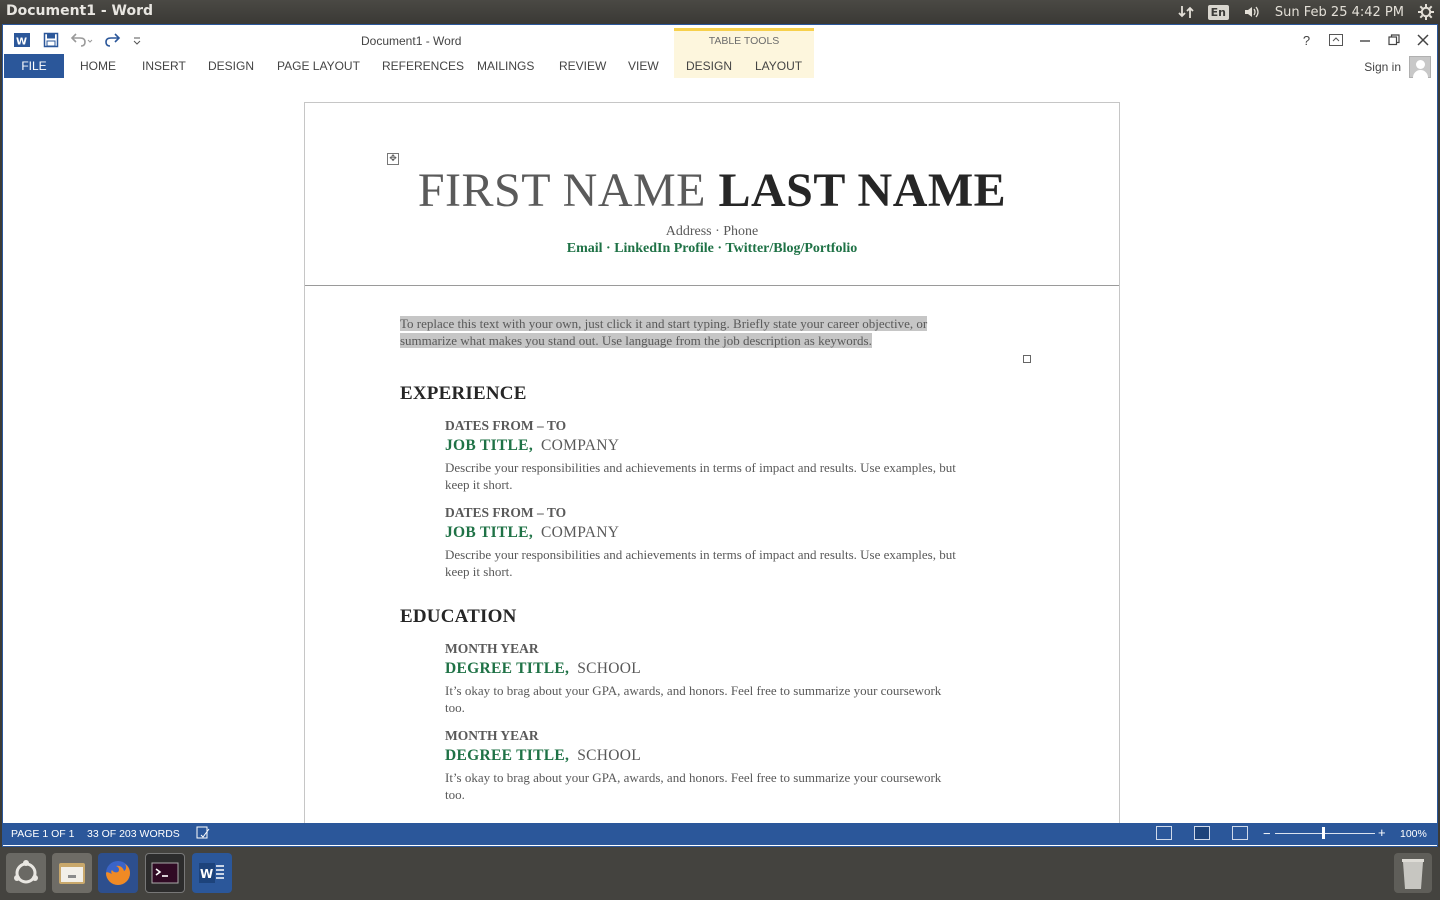 The height and width of the screenshot is (900, 1440). Describe the element at coordinates (1426, 12) in the screenshot. I see `session-gear-icon` at that location.